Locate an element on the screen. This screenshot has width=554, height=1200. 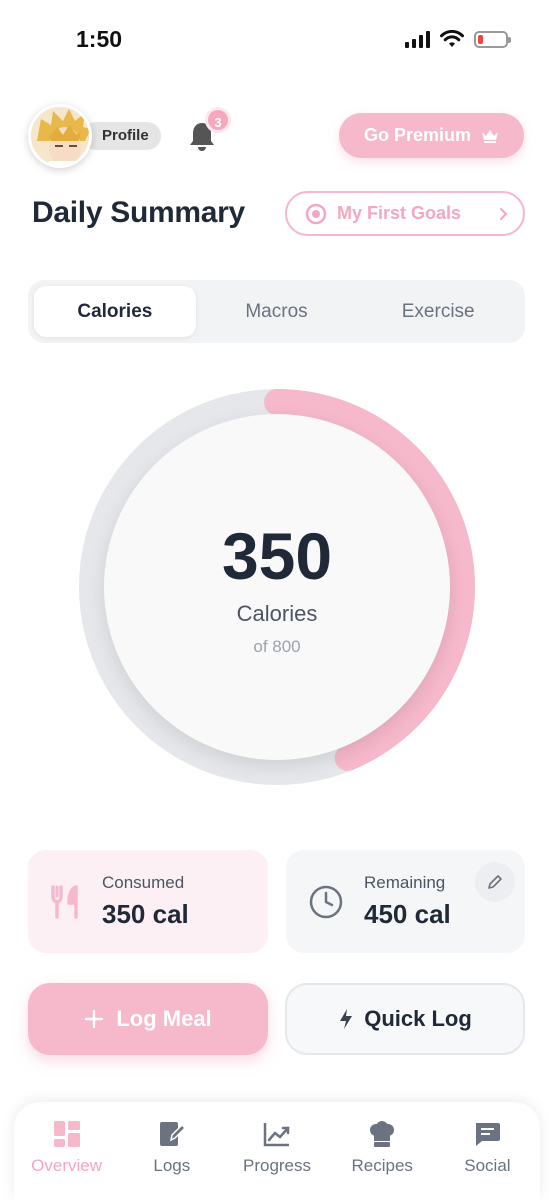
wifi-icon is located at coordinates (452, 38).